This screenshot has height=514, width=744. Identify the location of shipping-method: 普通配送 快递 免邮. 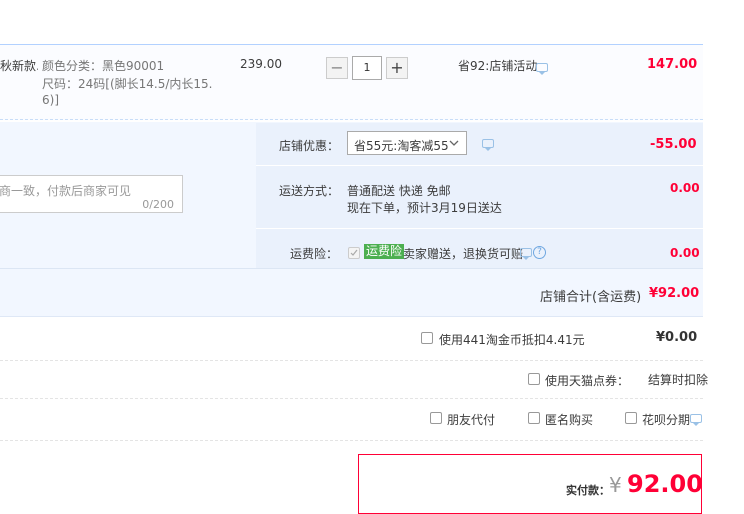
(399, 191).